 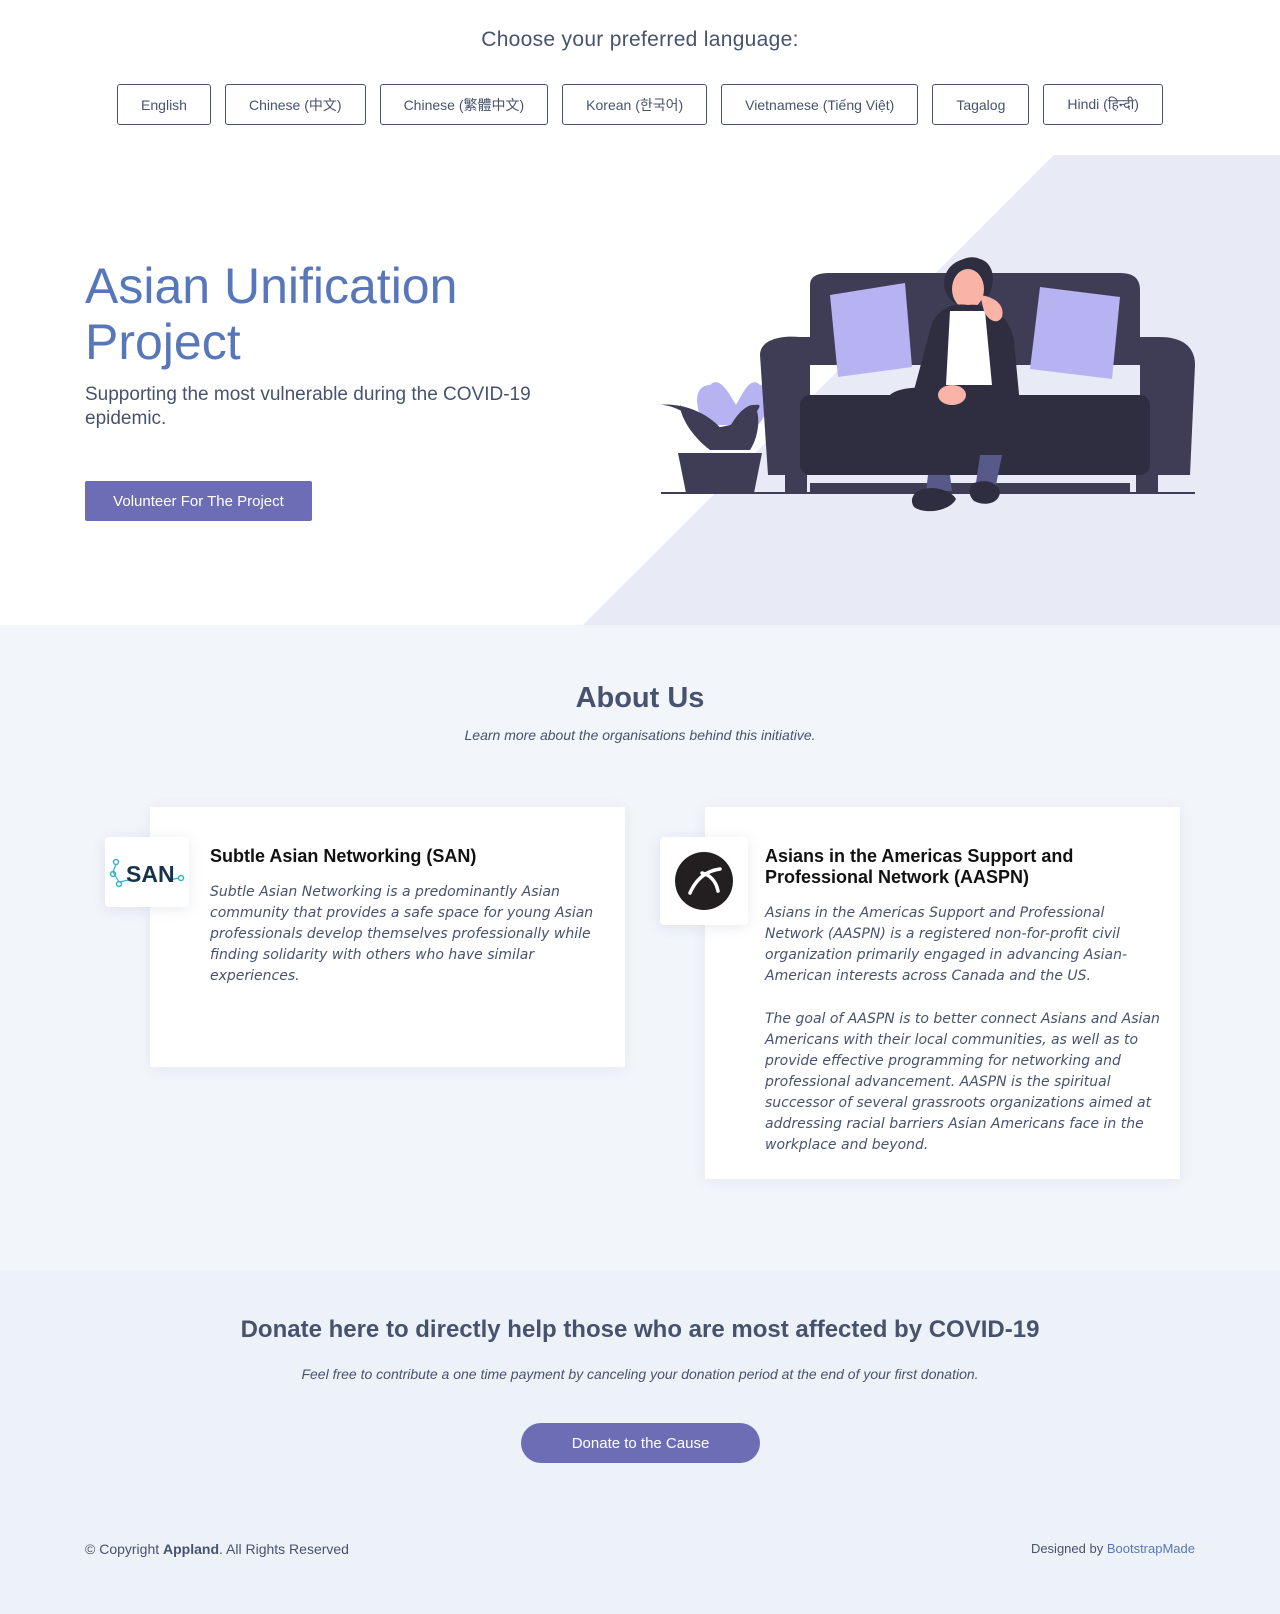 I want to click on language-button-vietnamese: Vietnamese (Tiếng Việt), so click(x=820, y=104).